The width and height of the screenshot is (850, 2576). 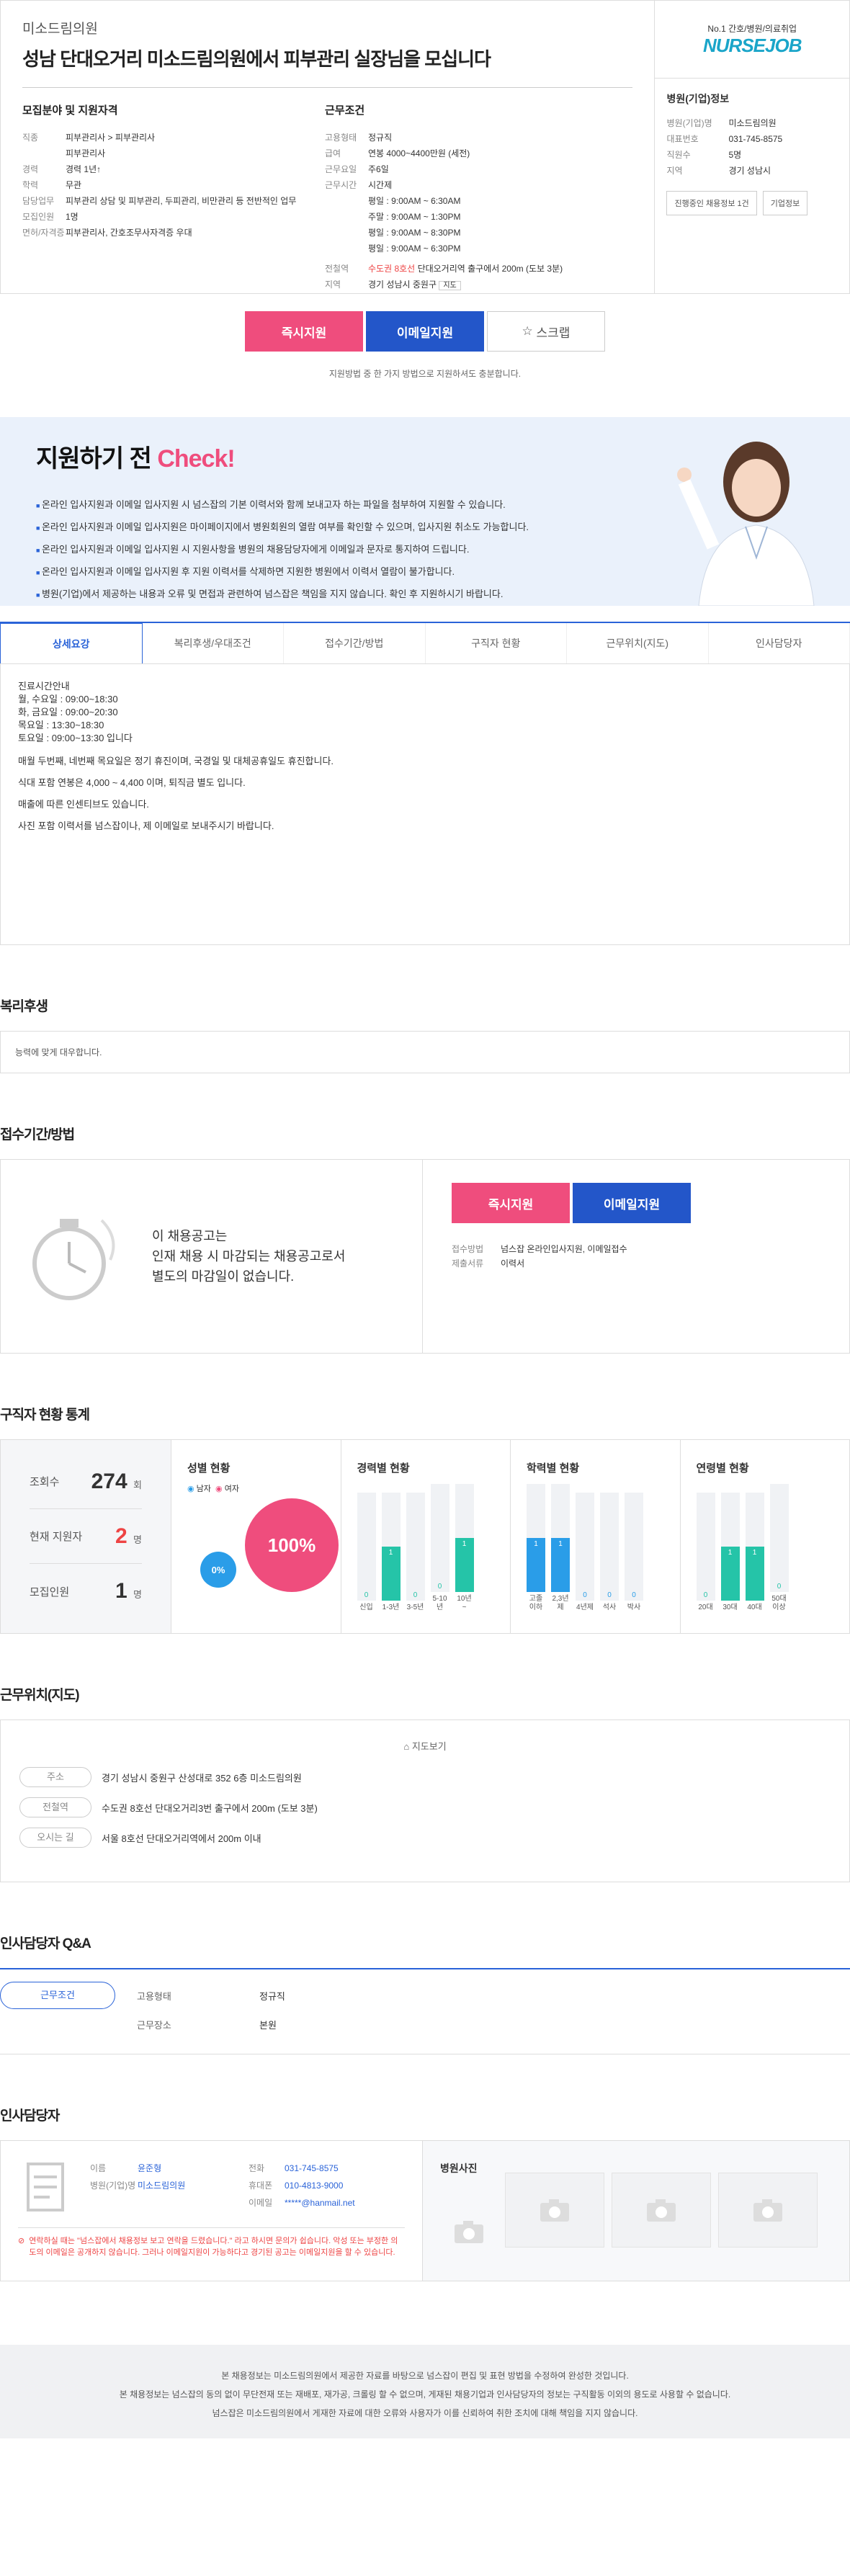 I want to click on req-value: 피부관리사 > 피부관리사, so click(x=111, y=138).